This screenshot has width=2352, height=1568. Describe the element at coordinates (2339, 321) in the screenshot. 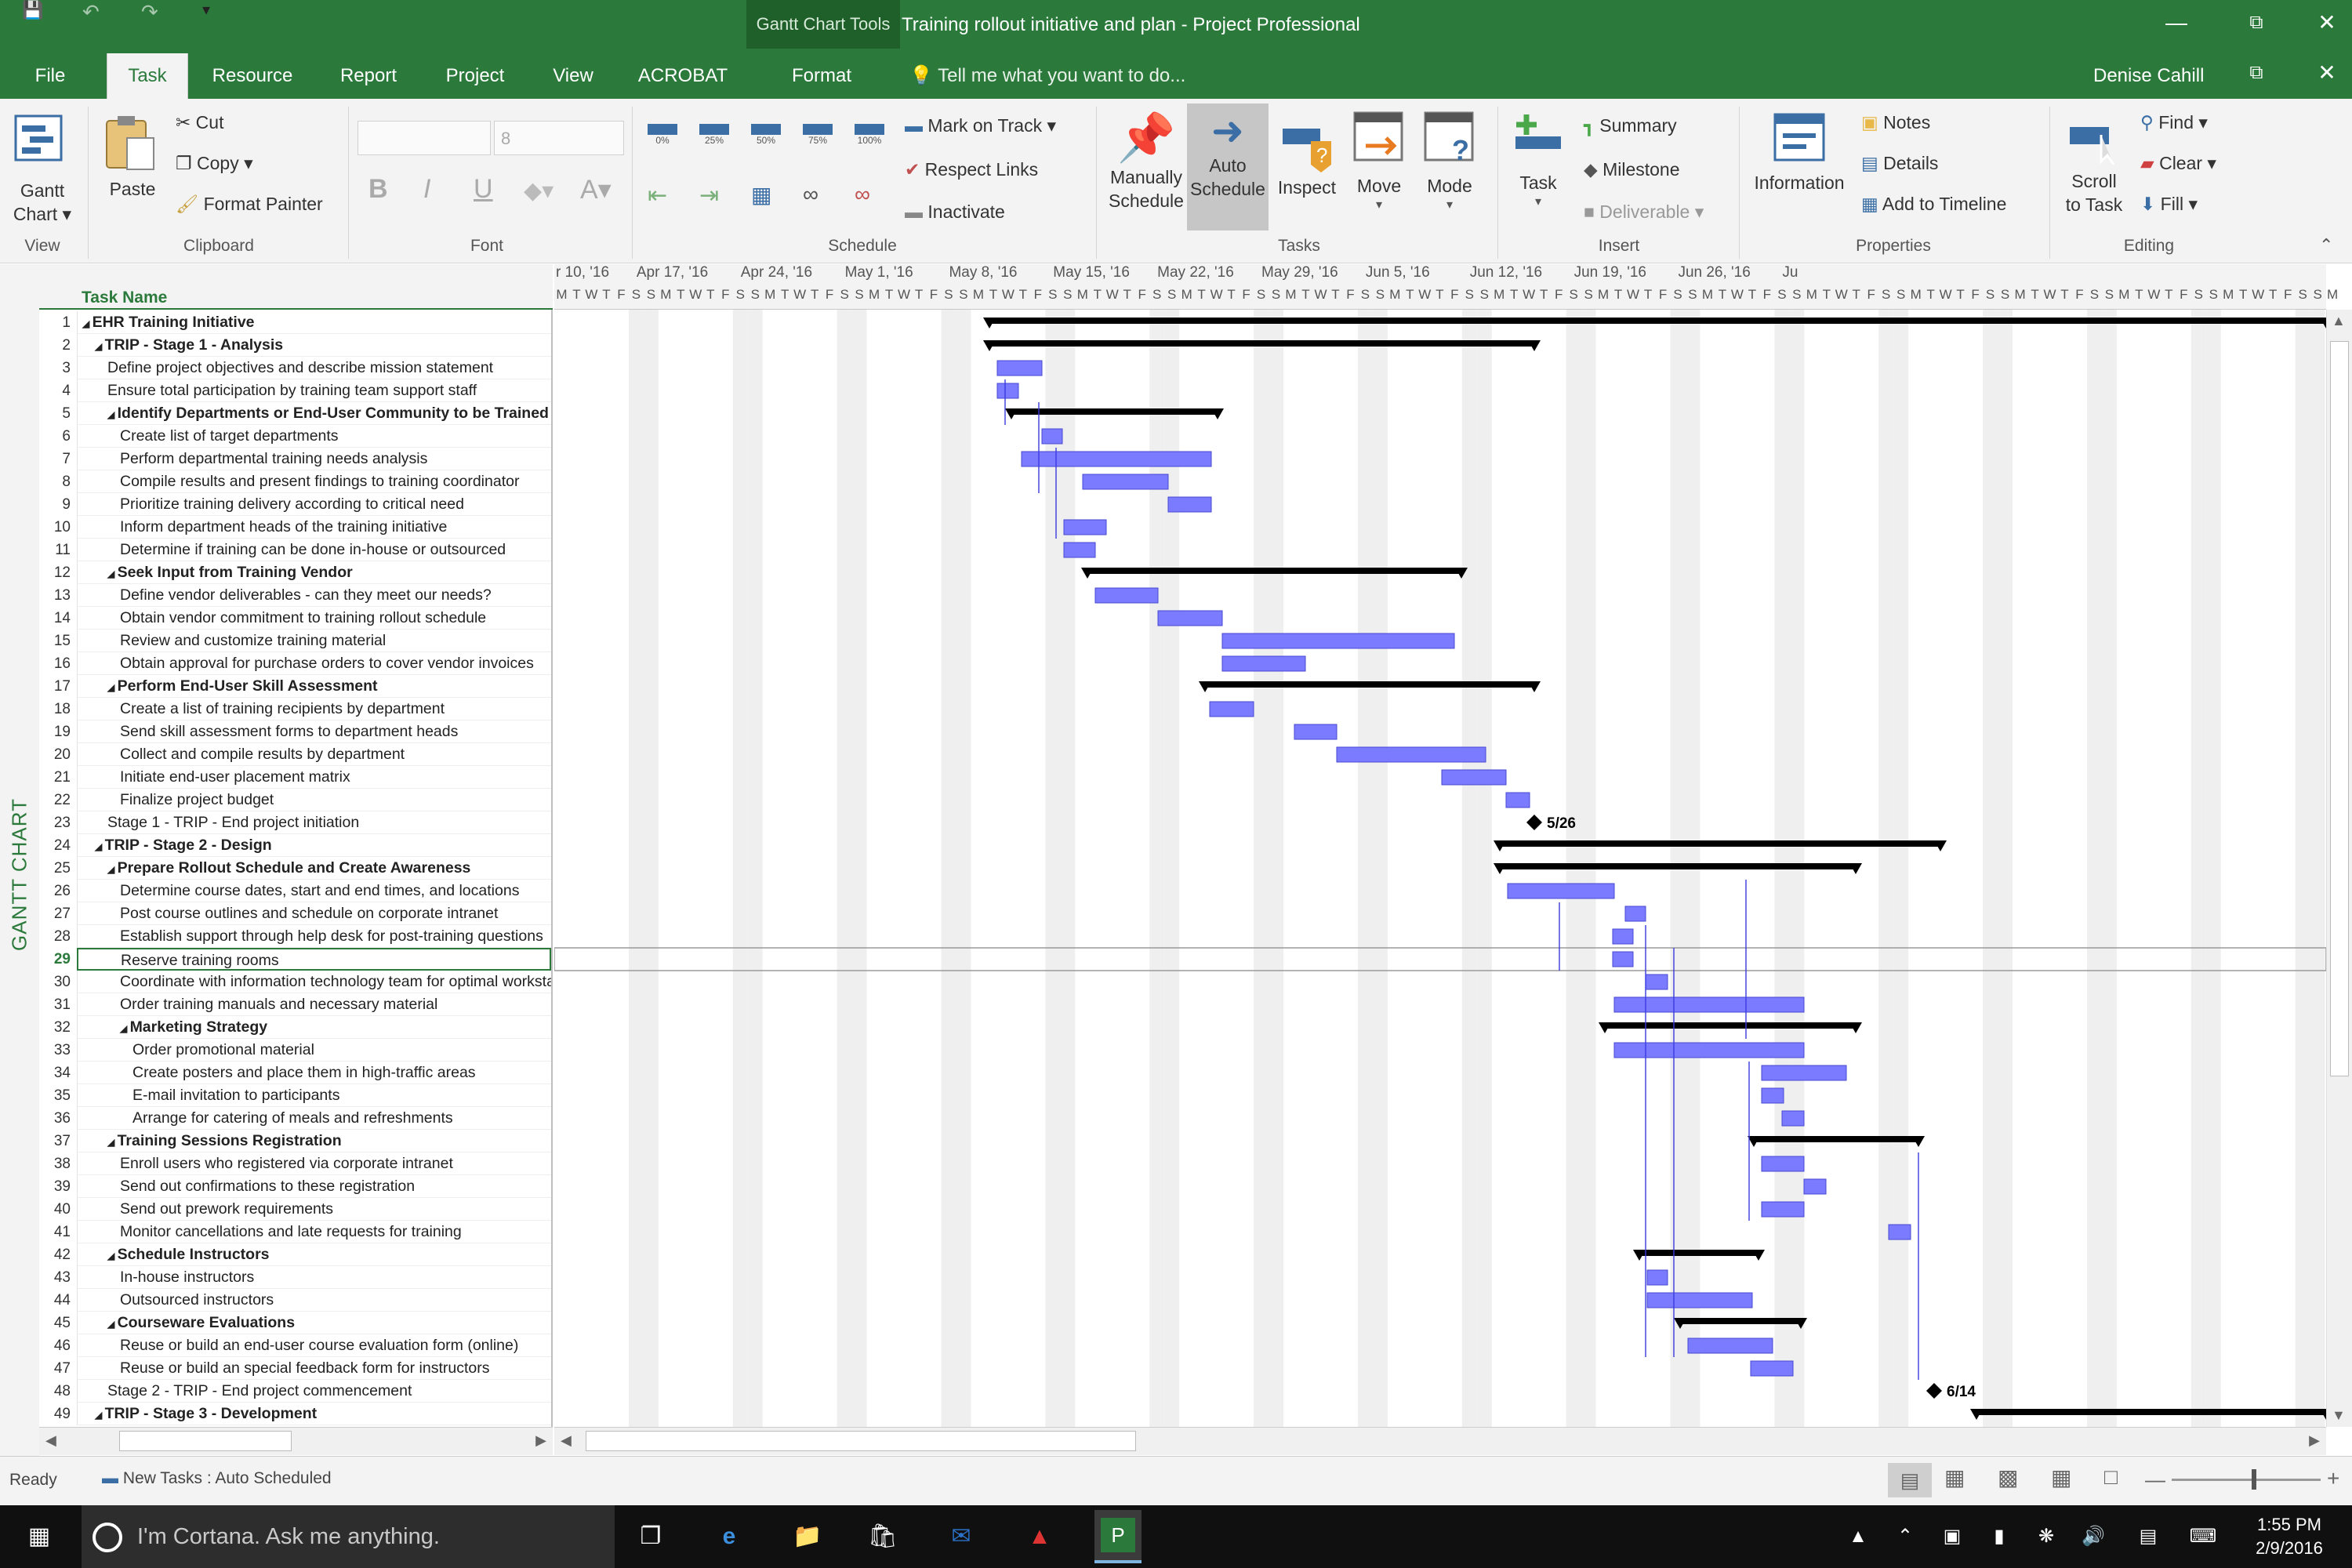

I see `scroll-up-icon: ▲` at that location.